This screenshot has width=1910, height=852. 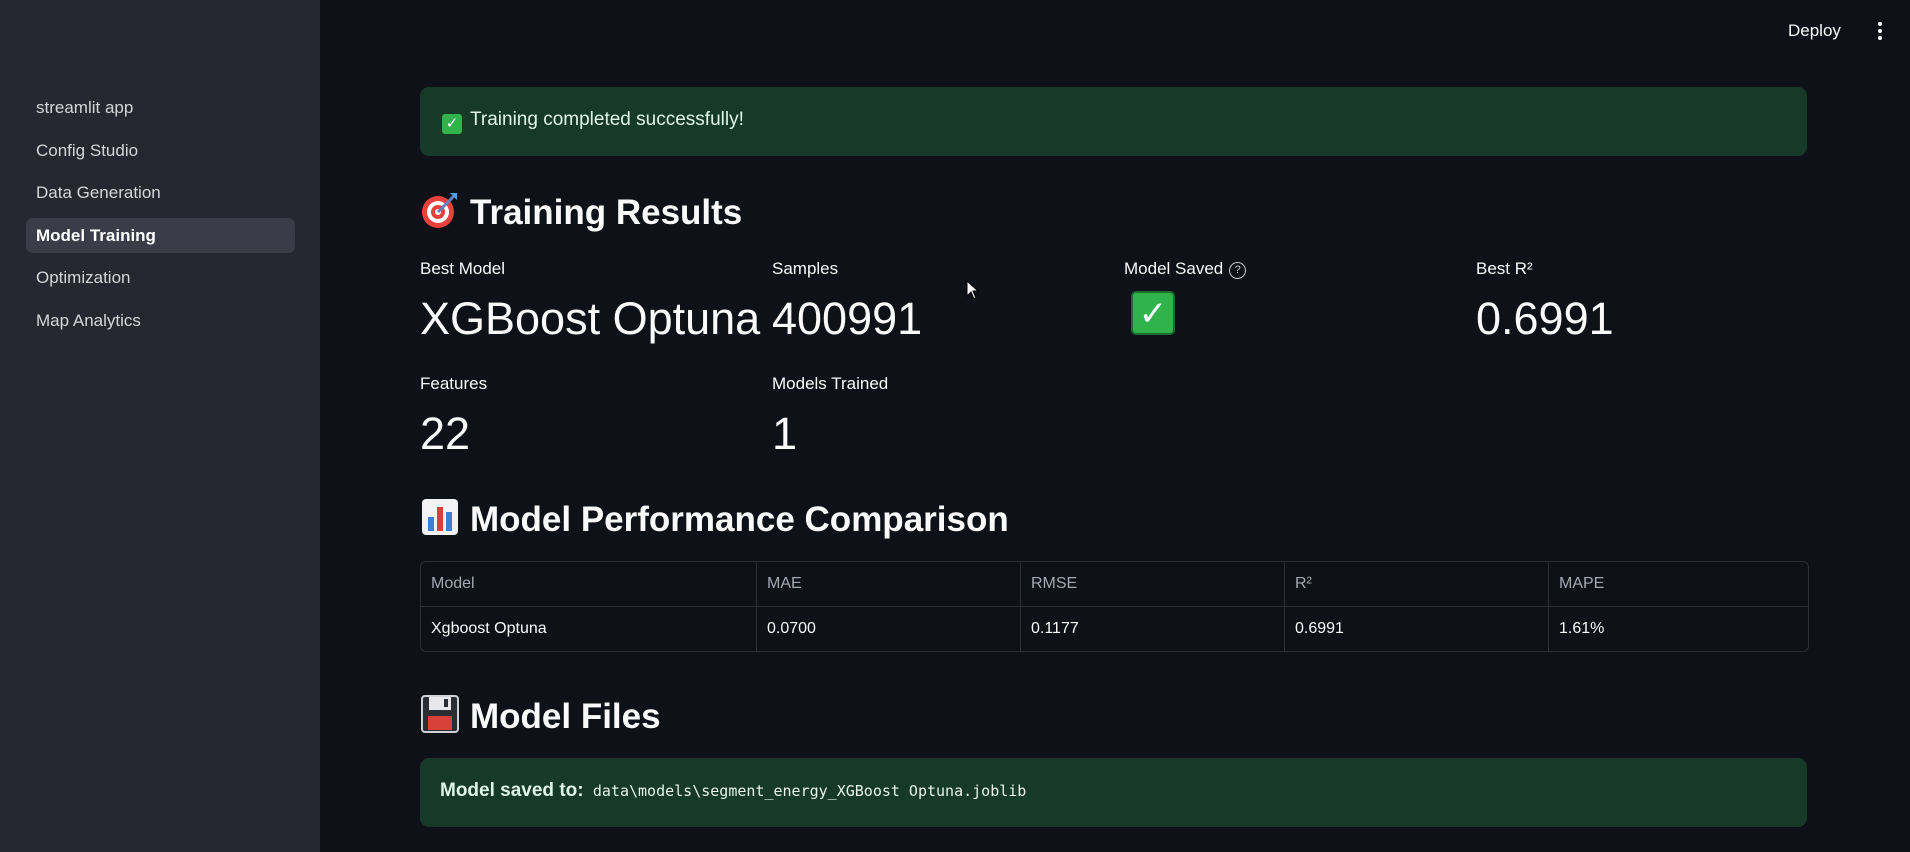 I want to click on mouse-cursor-icon, so click(x=973, y=290).